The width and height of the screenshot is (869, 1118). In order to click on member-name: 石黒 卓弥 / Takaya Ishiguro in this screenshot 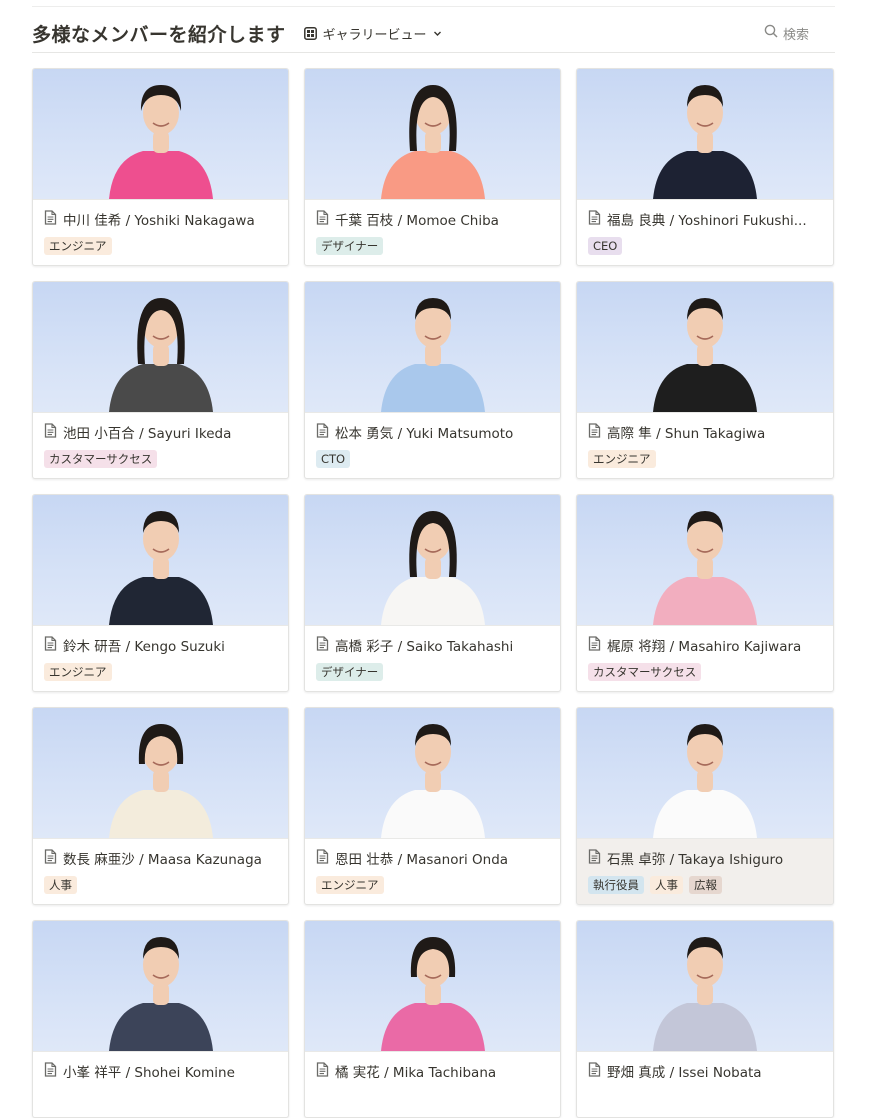, I will do `click(695, 860)`.